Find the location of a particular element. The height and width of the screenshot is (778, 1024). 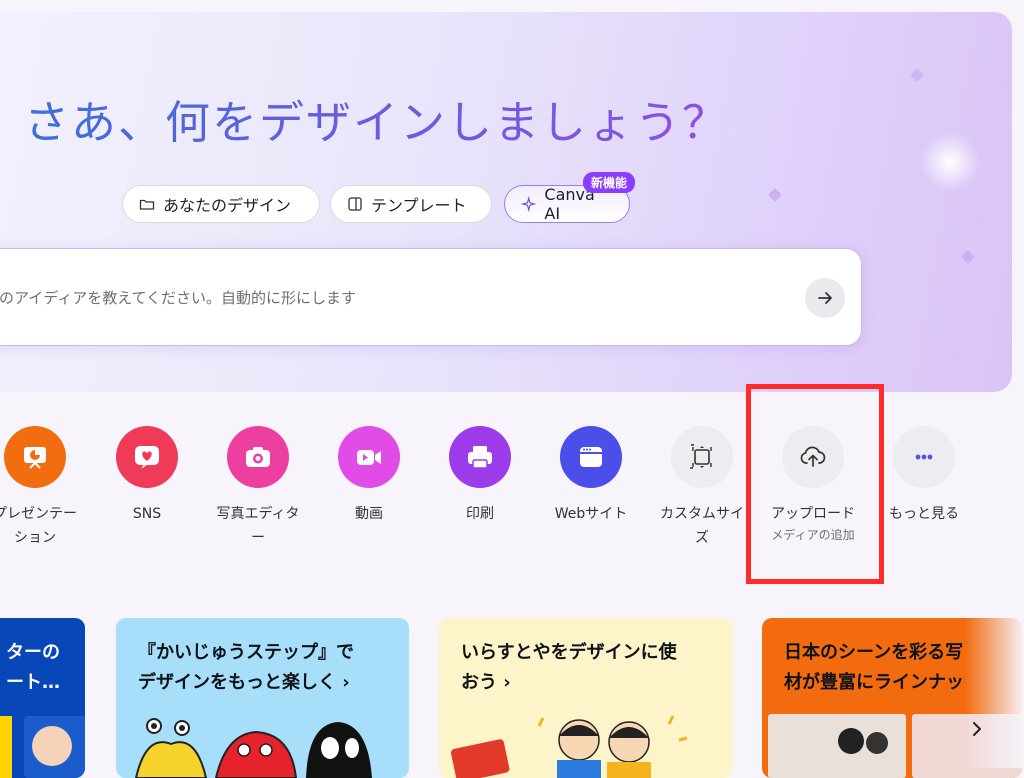

category-label: 写真エディタ is located at coordinates (258, 514).